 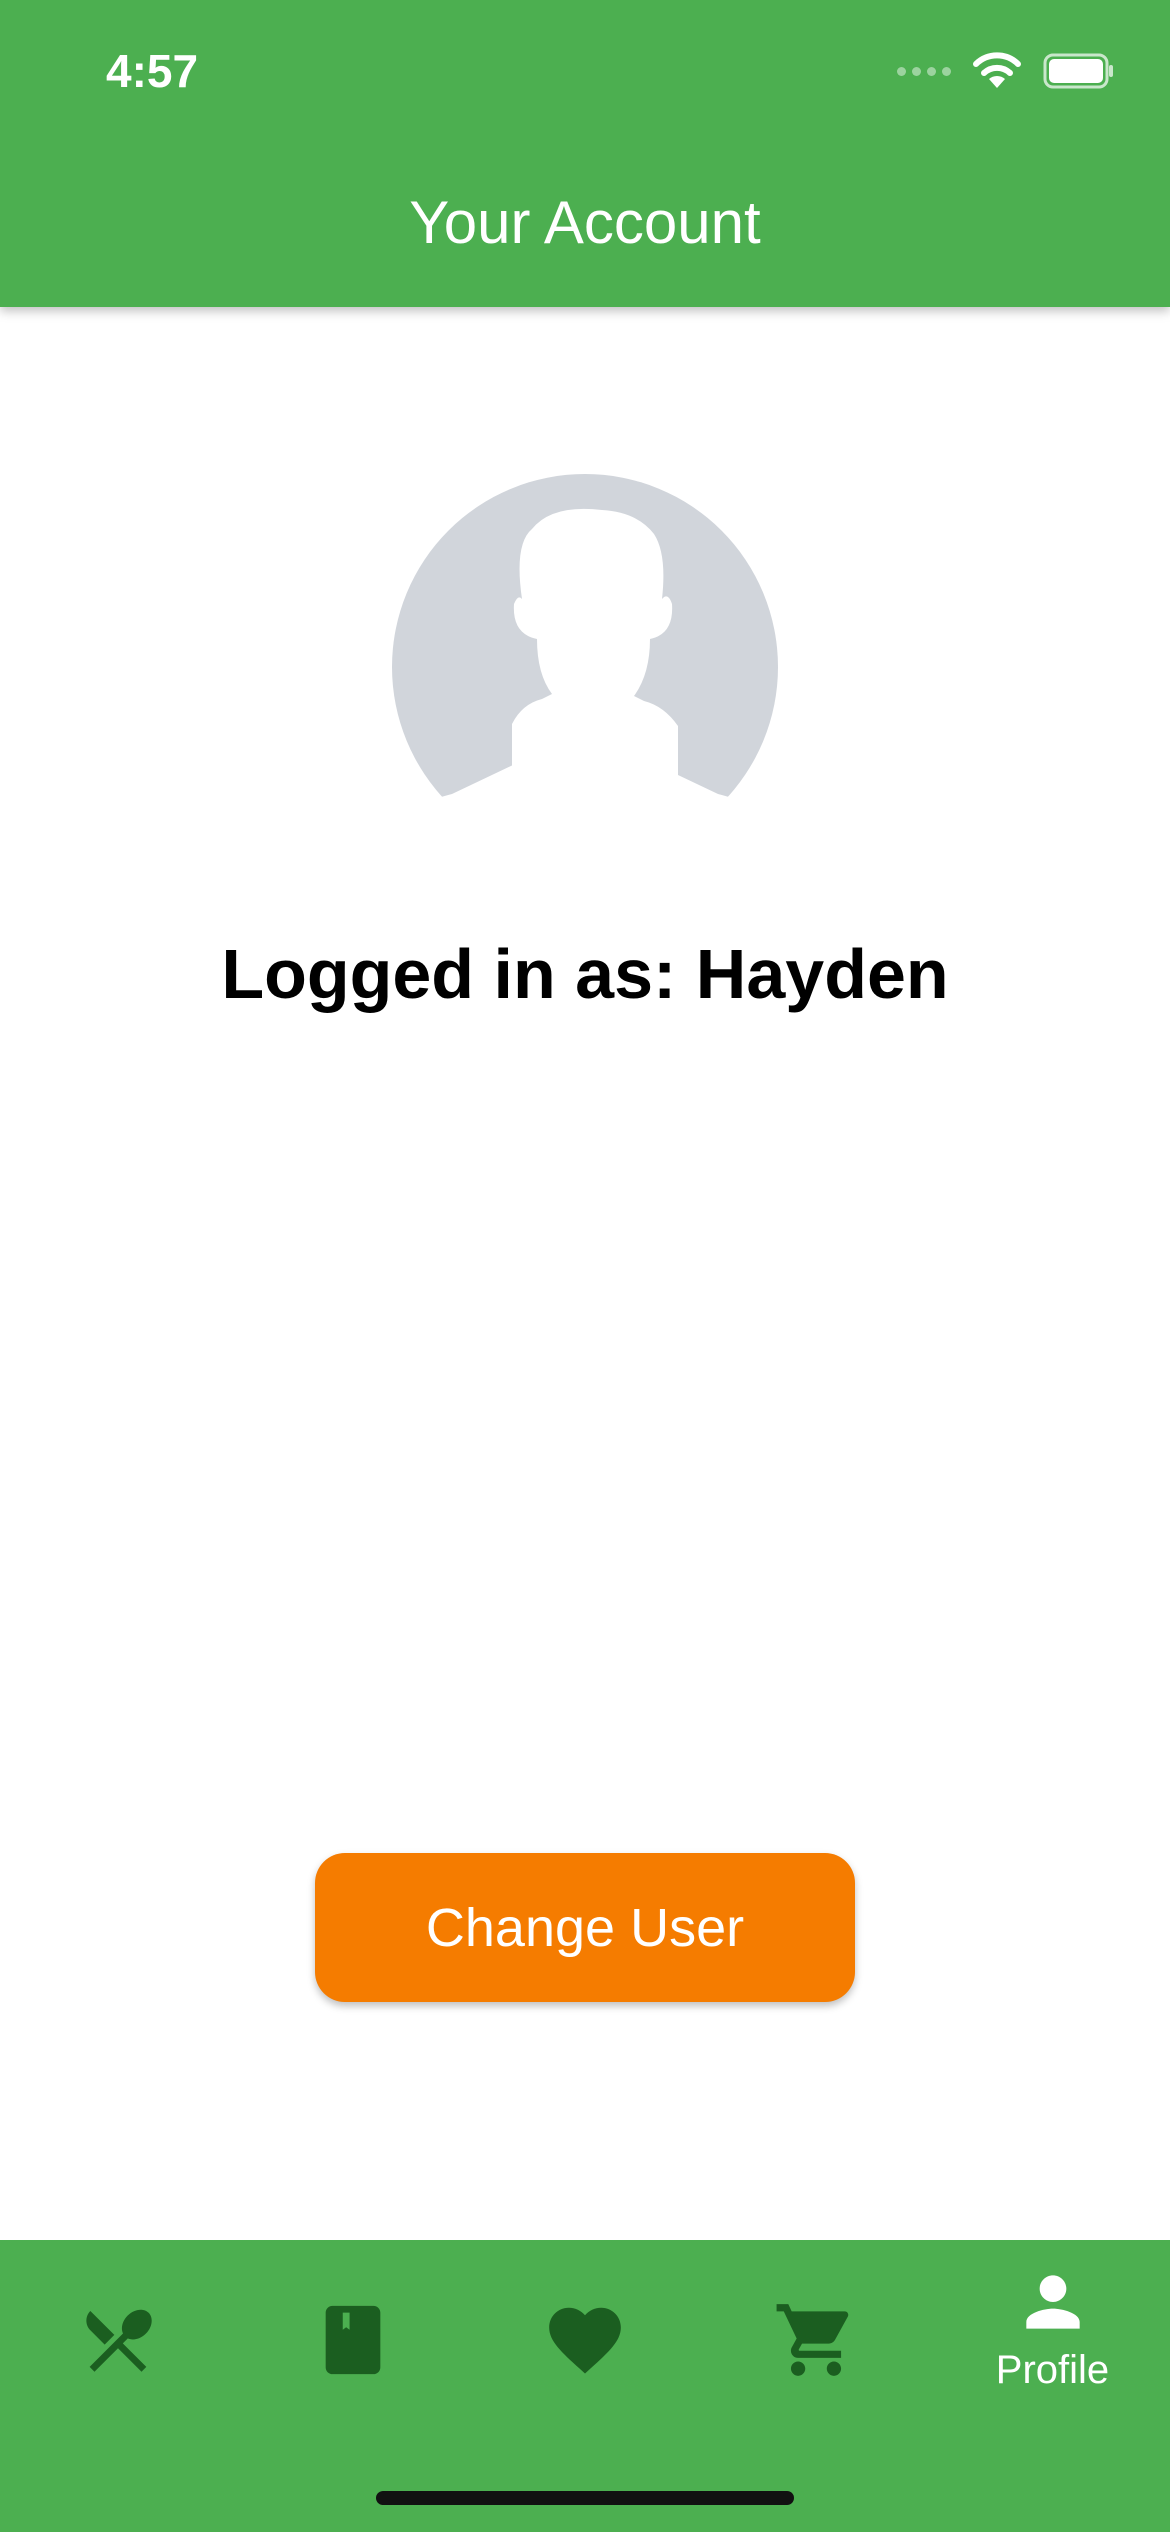 What do you see at coordinates (152, 71) in the screenshot?
I see `status-time: 4:57` at bounding box center [152, 71].